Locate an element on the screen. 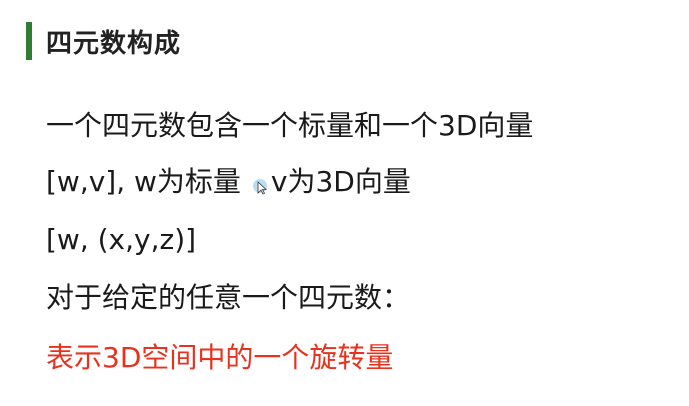  text-line-1: 一个四元数包含一个标量和一个3D向量 is located at coordinates (290, 125).